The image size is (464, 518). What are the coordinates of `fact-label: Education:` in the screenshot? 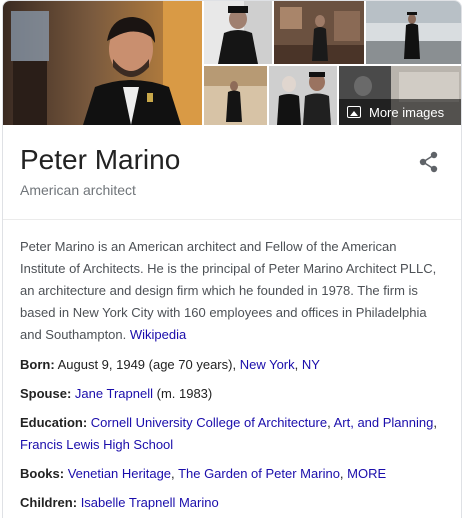 It's located at (54, 422).